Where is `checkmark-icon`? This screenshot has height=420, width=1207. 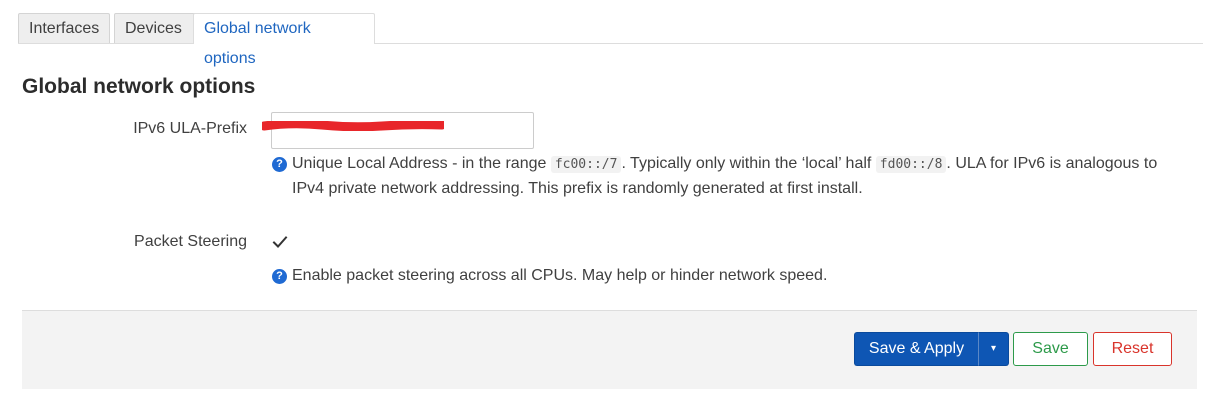
checkmark-icon is located at coordinates (280, 242).